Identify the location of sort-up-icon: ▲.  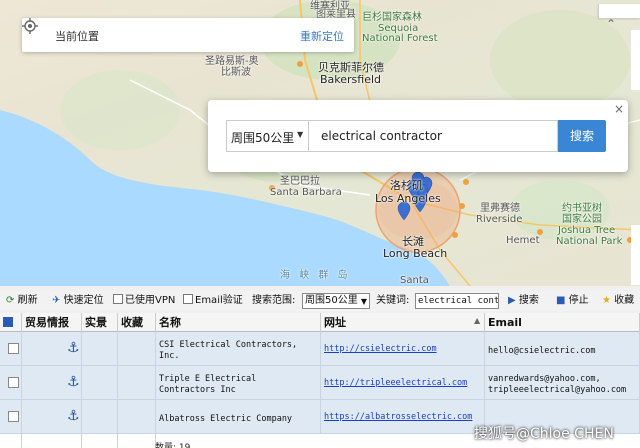
(477, 320).